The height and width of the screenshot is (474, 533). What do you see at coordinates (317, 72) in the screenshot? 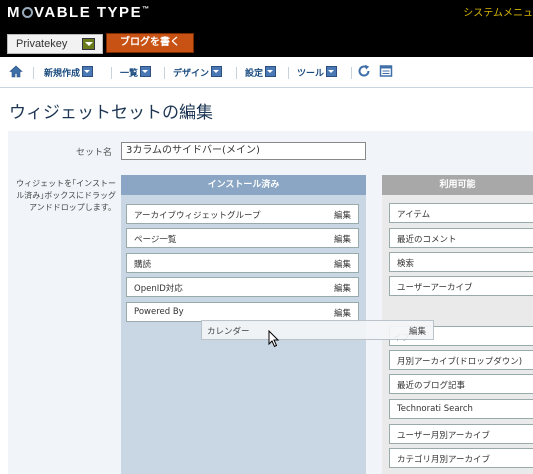
I see `nav-item-tools: ツール` at bounding box center [317, 72].